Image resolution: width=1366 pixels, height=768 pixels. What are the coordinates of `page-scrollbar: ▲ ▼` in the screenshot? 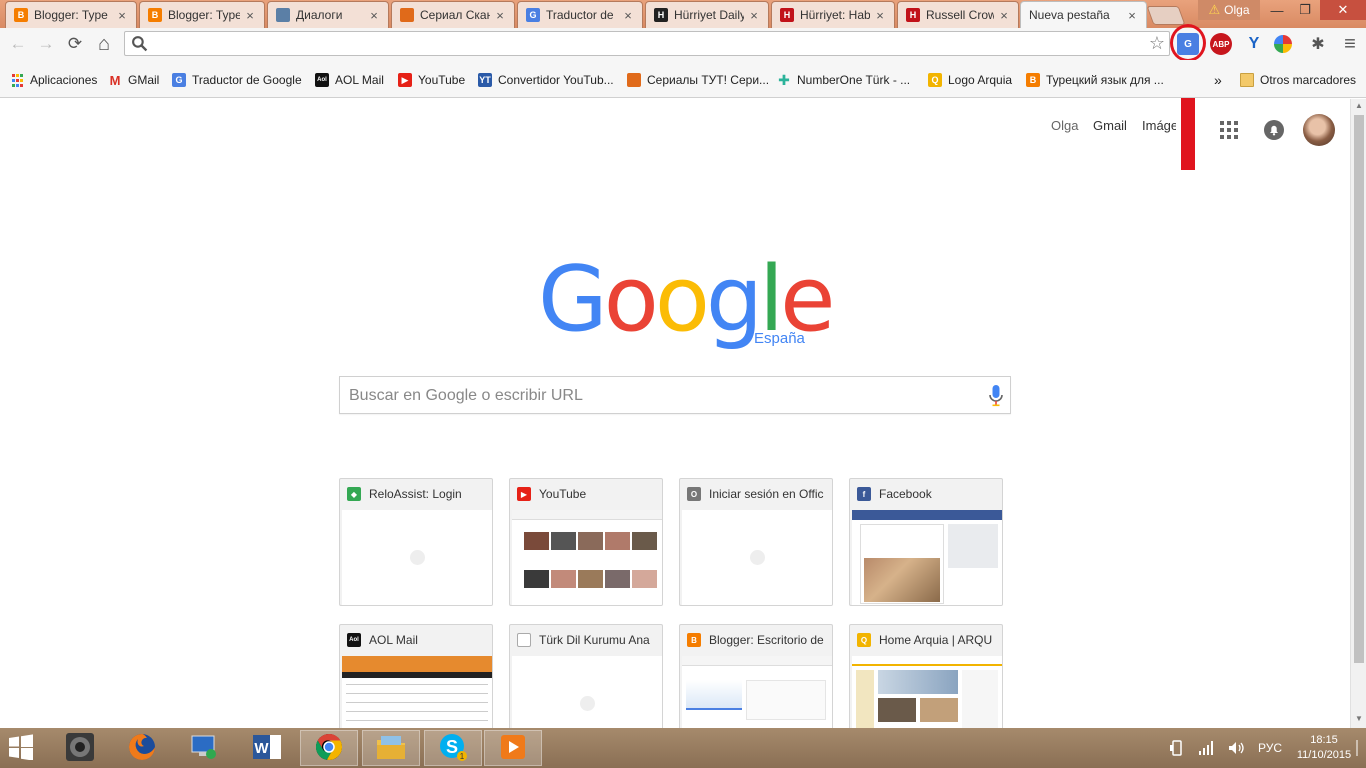 It's located at (1358, 413).